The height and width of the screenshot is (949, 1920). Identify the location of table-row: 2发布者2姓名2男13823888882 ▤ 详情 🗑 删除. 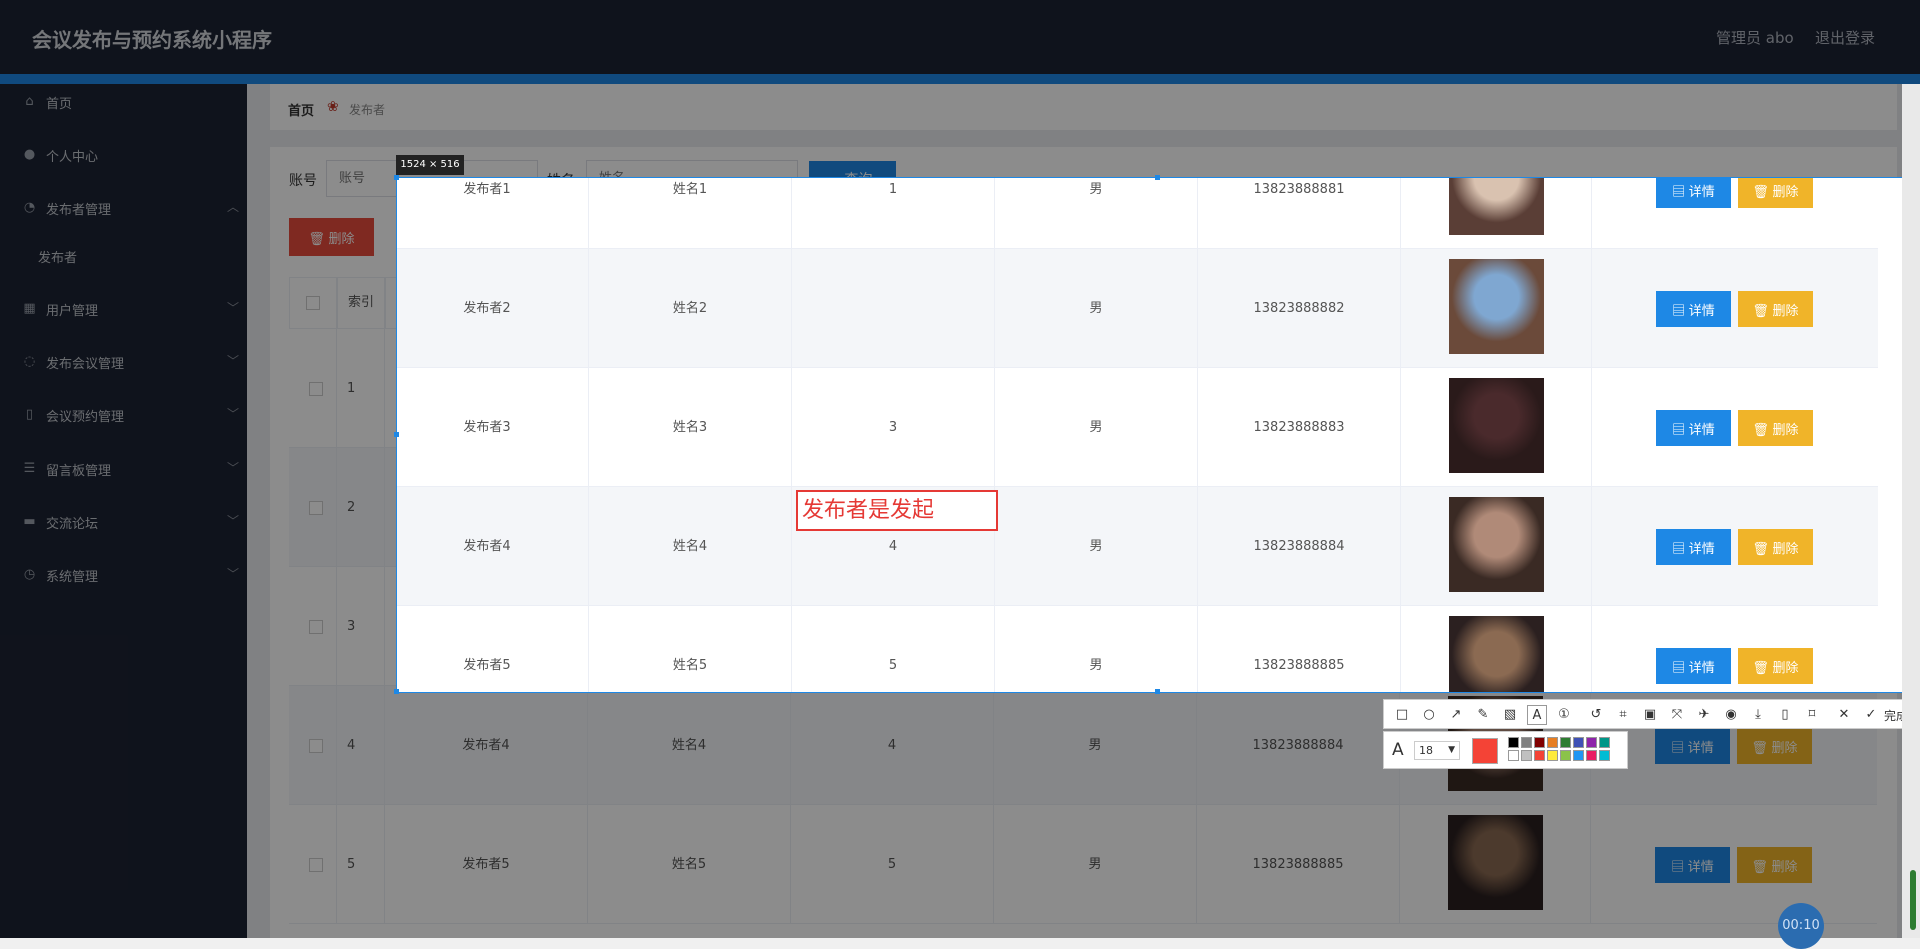
(1137, 308).